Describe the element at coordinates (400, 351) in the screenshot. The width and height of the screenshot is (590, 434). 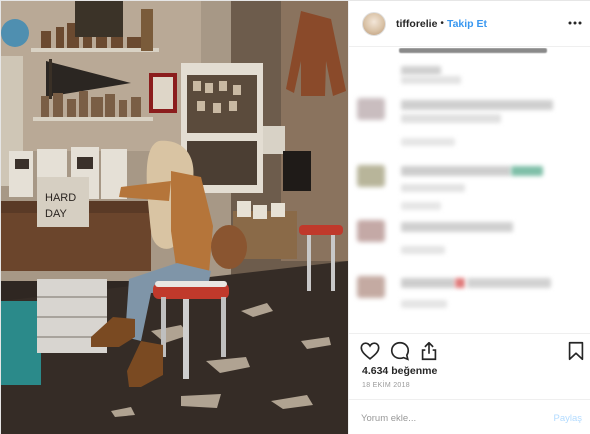
I see `comment-bubble-icon` at that location.